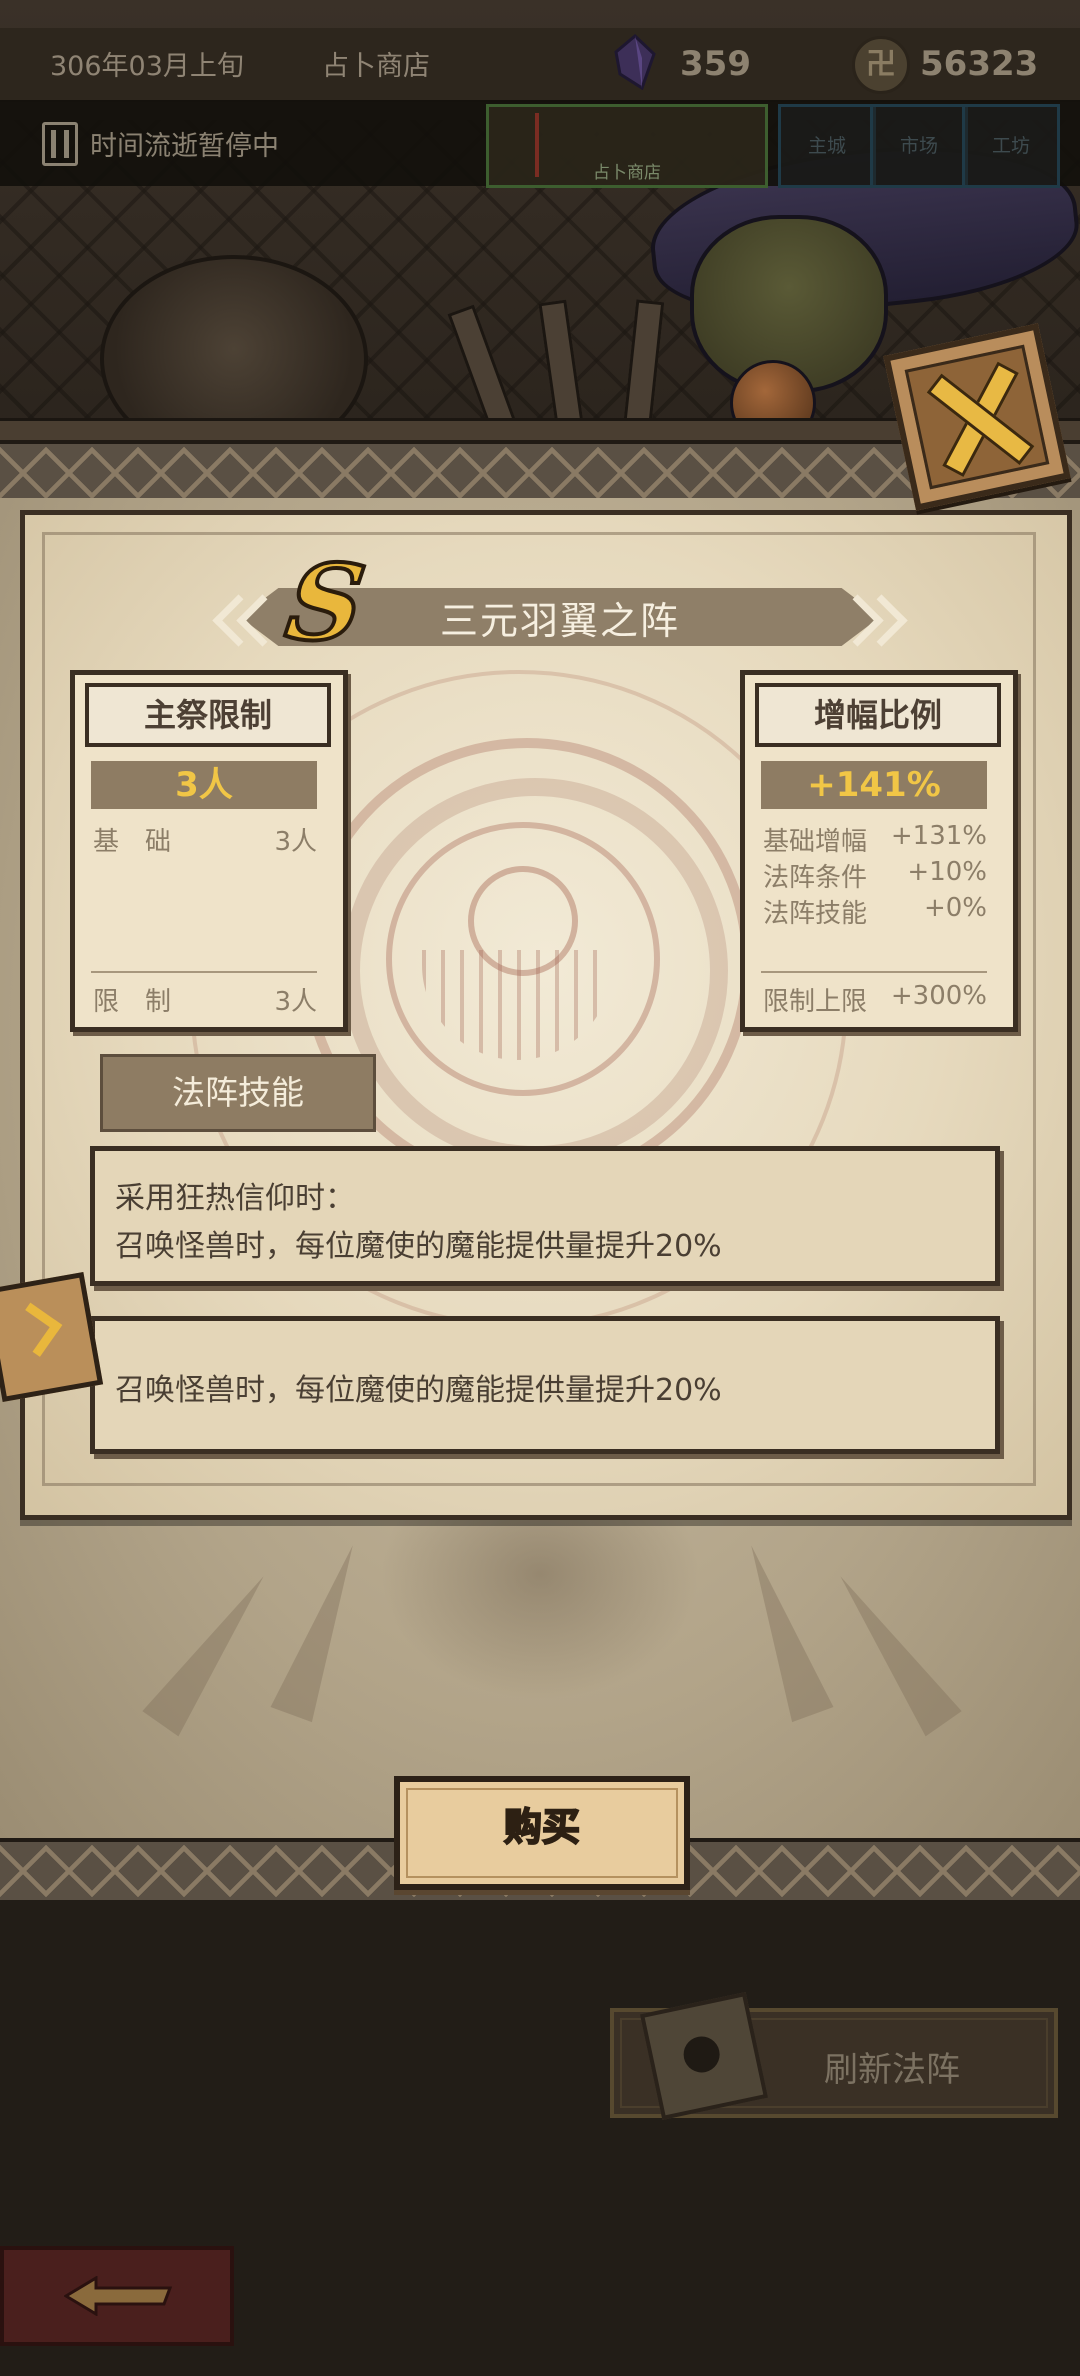  What do you see at coordinates (325, 602) in the screenshot?
I see `grade-badge: S` at bounding box center [325, 602].